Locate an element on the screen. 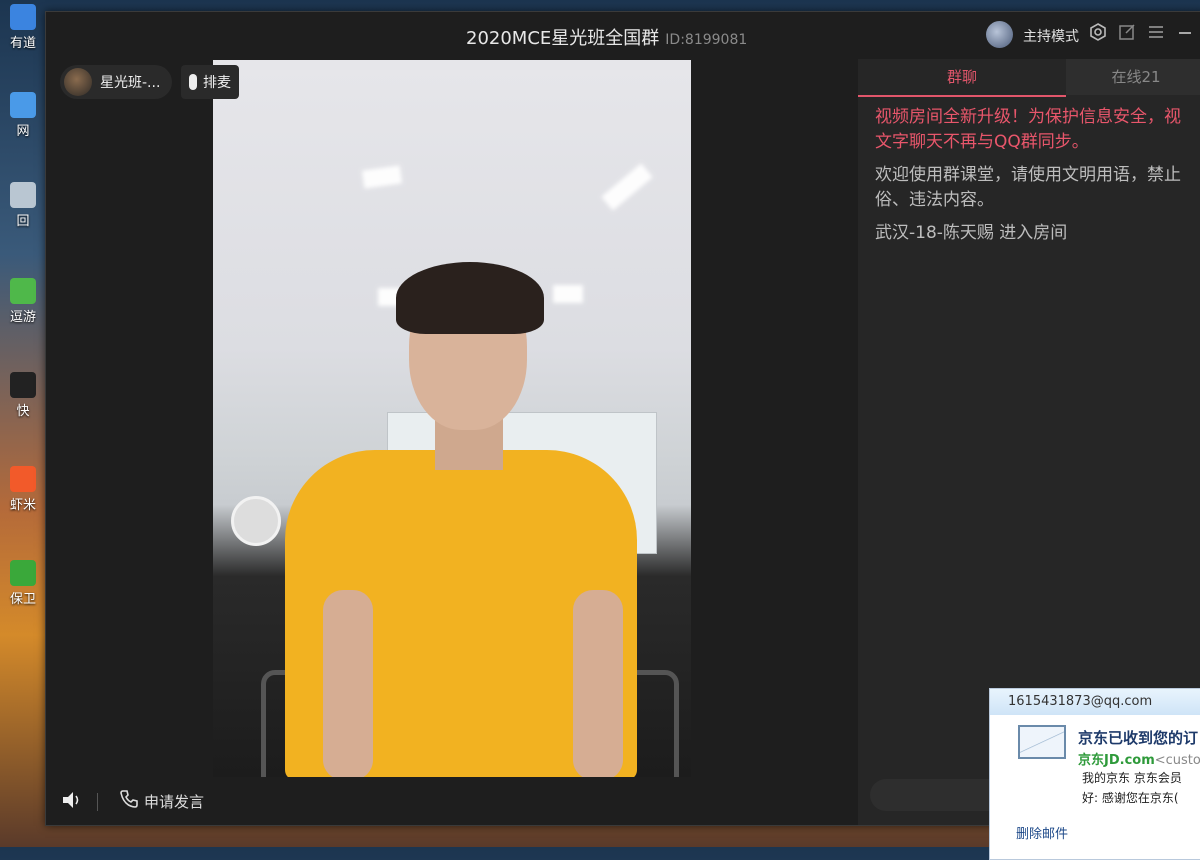 Image resolution: width=1200 pixels, height=860 pixels. mail-sender: 京东JD.com<custo is located at coordinates (1139, 758).